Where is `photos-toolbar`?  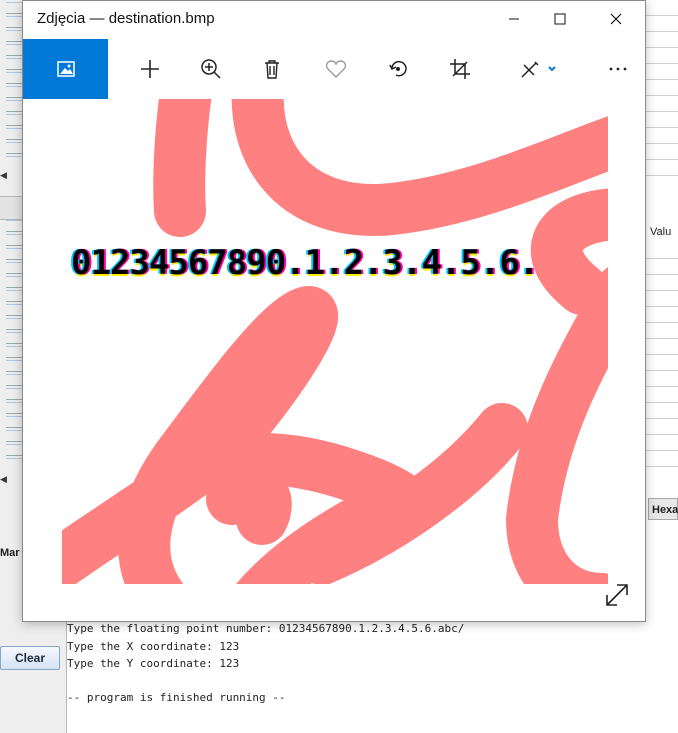 photos-toolbar is located at coordinates (334, 69).